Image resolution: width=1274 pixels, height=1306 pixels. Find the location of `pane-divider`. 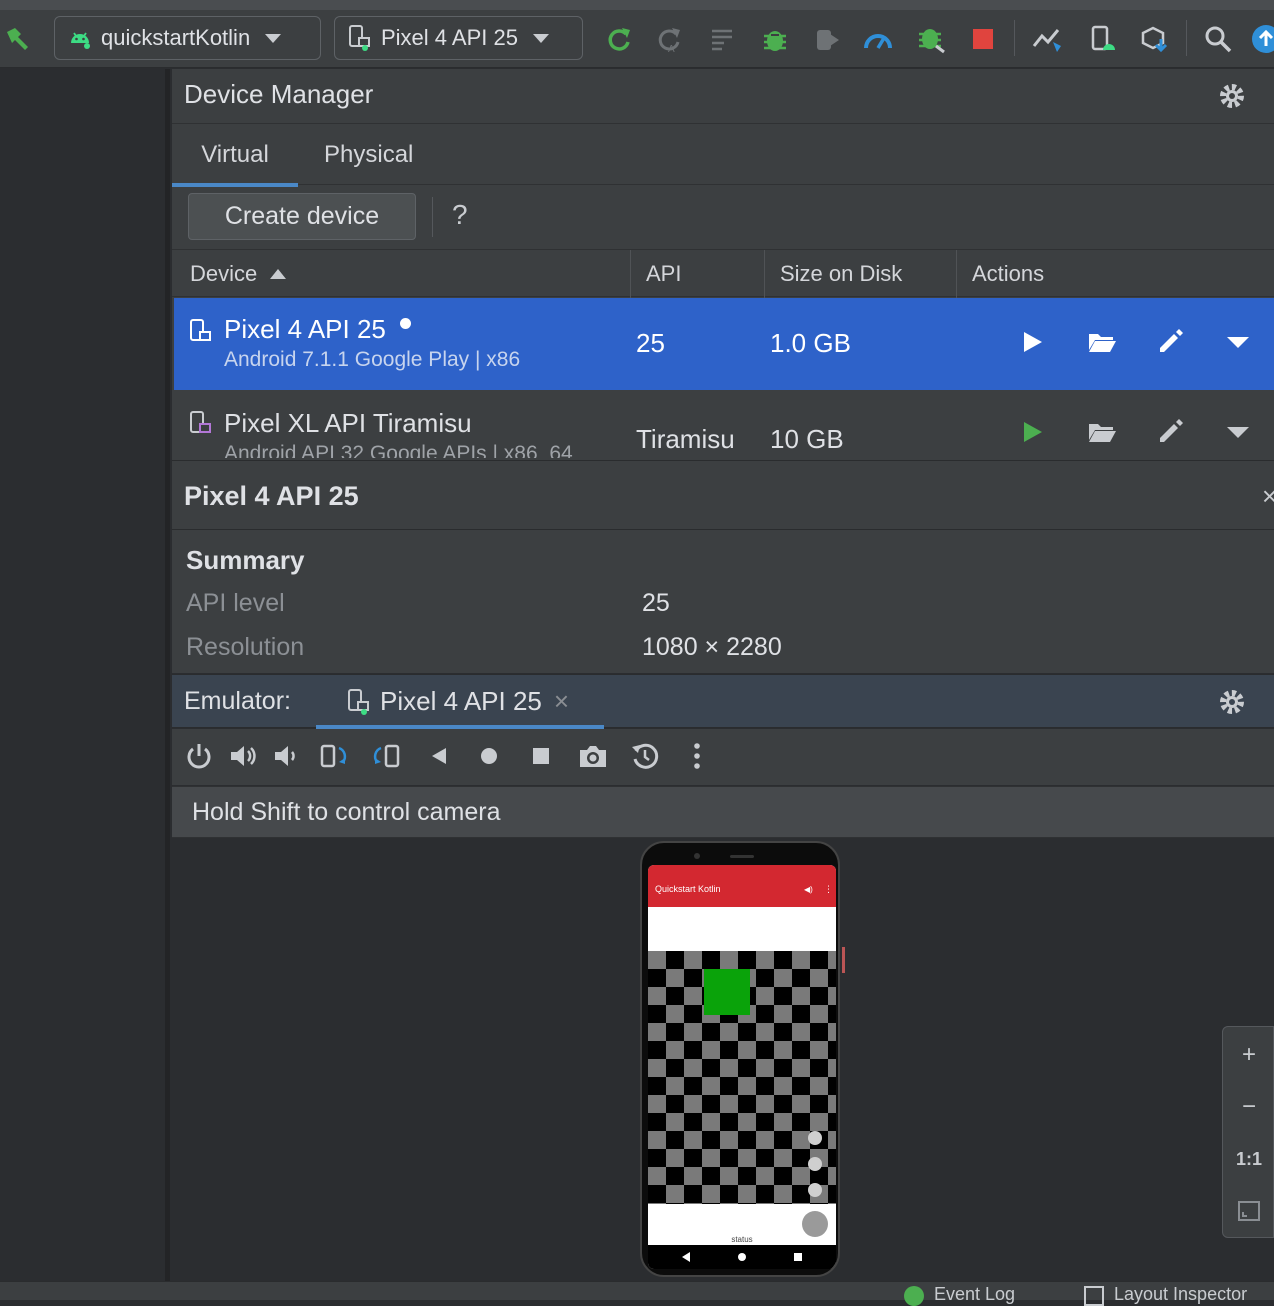

pane-divider is located at coordinates (167, 675).